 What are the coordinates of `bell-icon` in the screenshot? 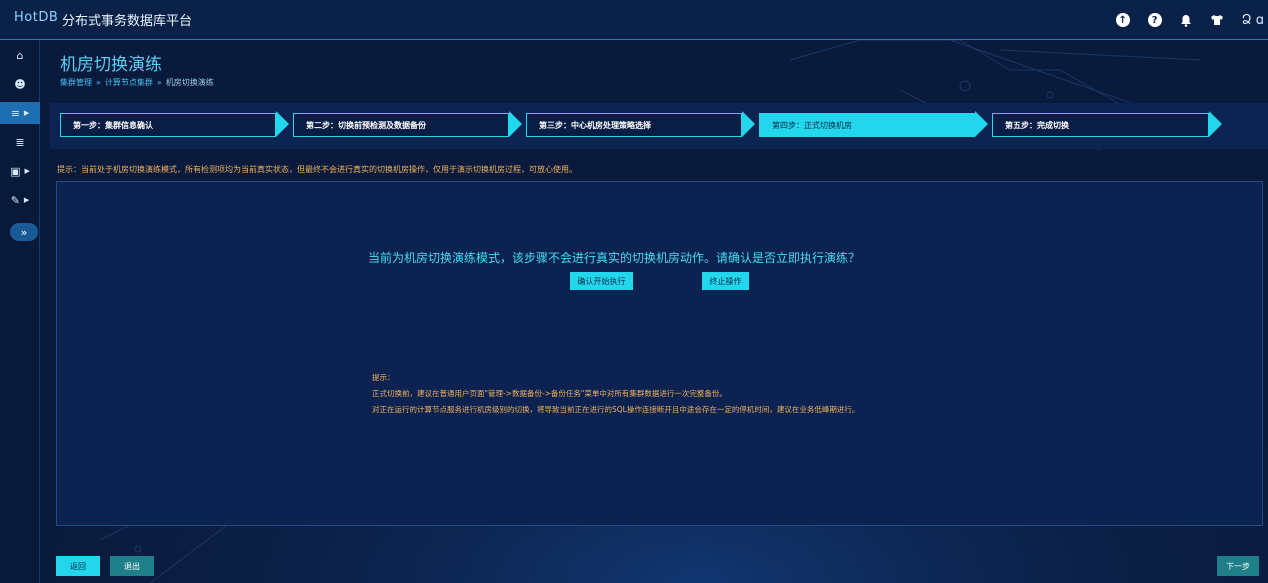 It's located at (1186, 20).